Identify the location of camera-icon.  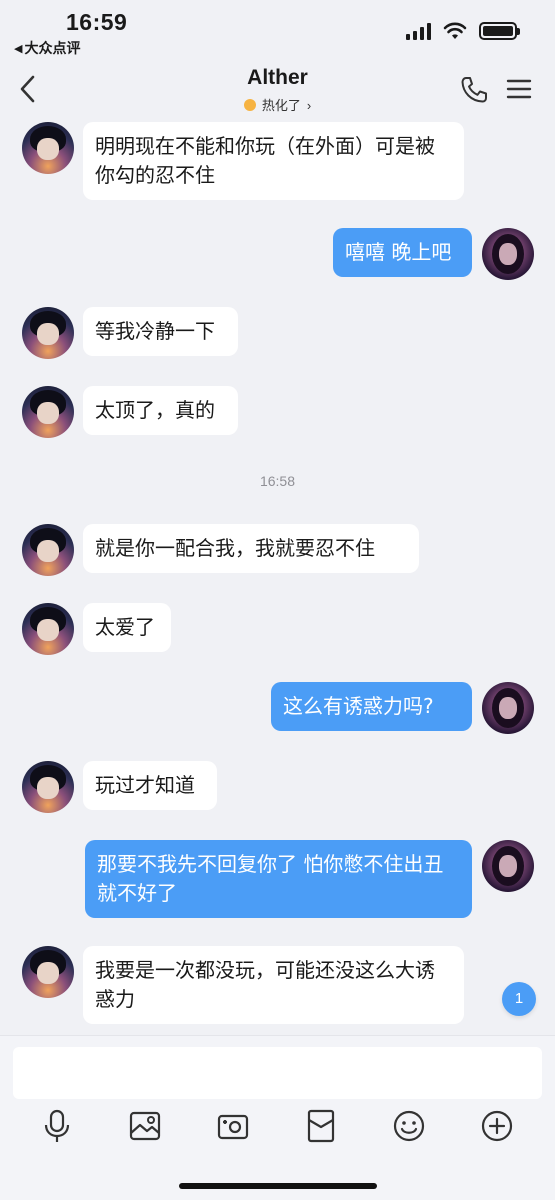
(233, 1126).